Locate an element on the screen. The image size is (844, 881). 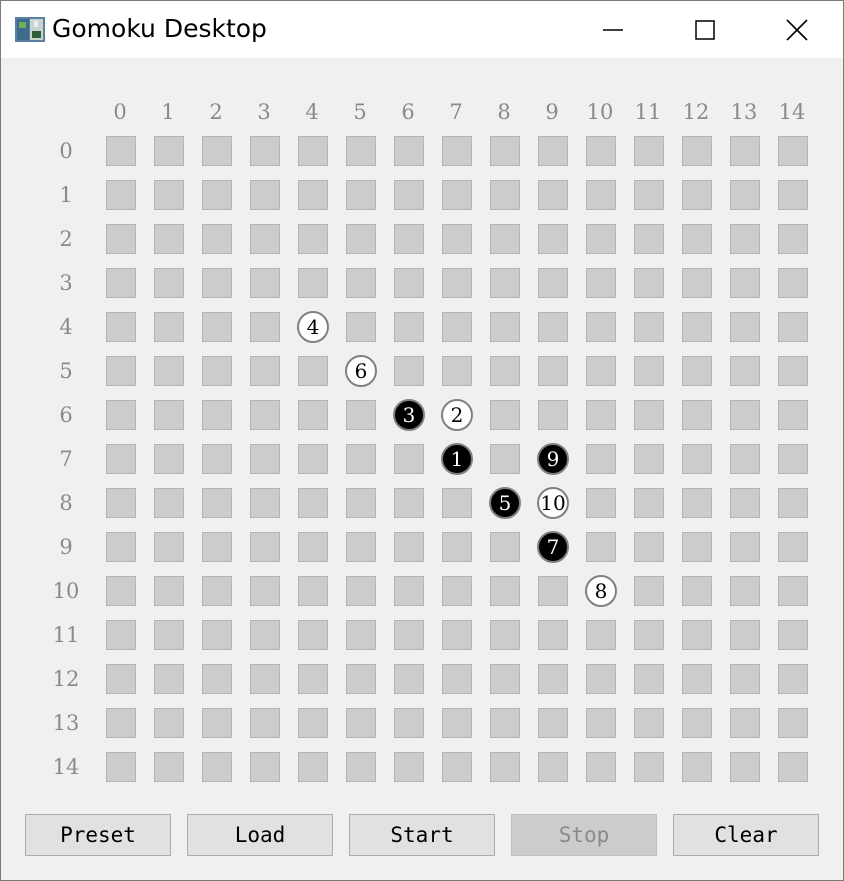
minimize-button is located at coordinates (613, 29).